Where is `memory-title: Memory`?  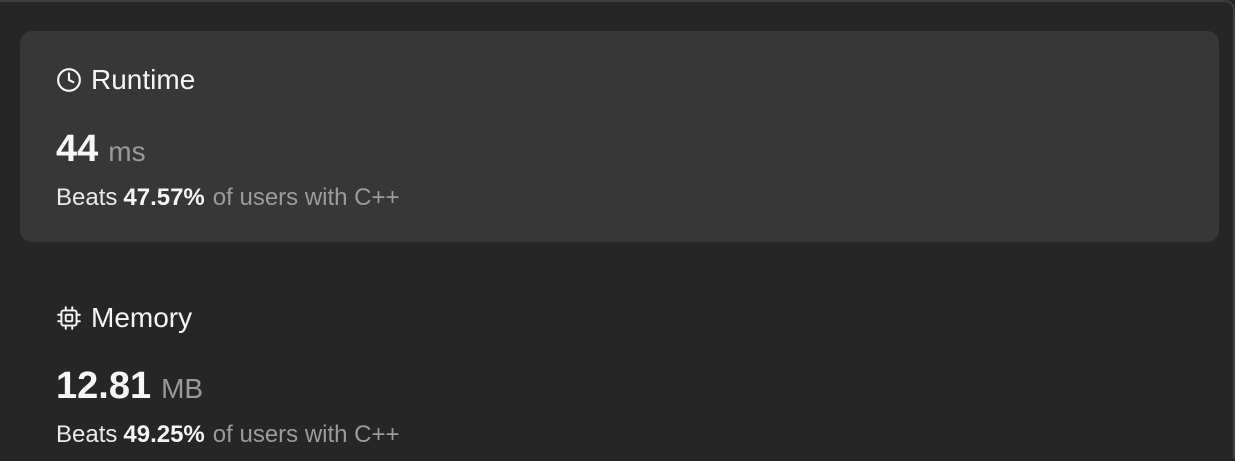
memory-title: Memory is located at coordinates (142, 317).